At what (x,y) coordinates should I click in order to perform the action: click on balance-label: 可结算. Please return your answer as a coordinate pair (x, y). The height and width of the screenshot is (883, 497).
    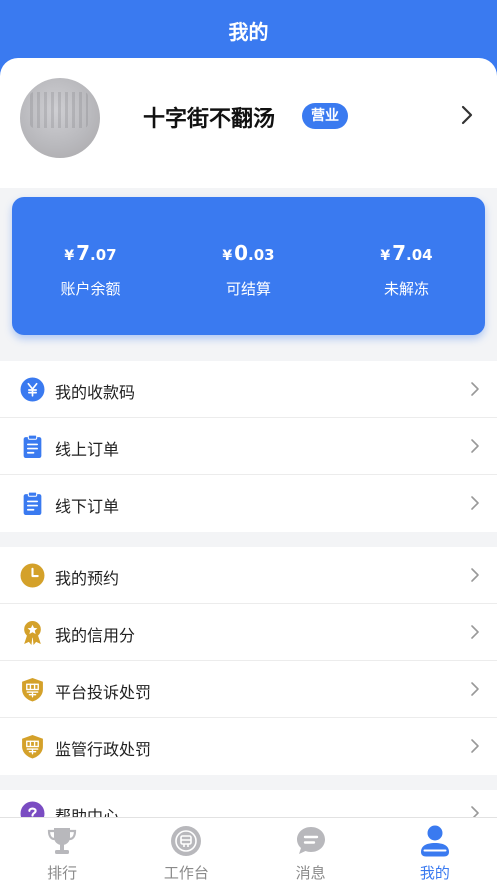
    Looking at the image, I should click on (248, 289).